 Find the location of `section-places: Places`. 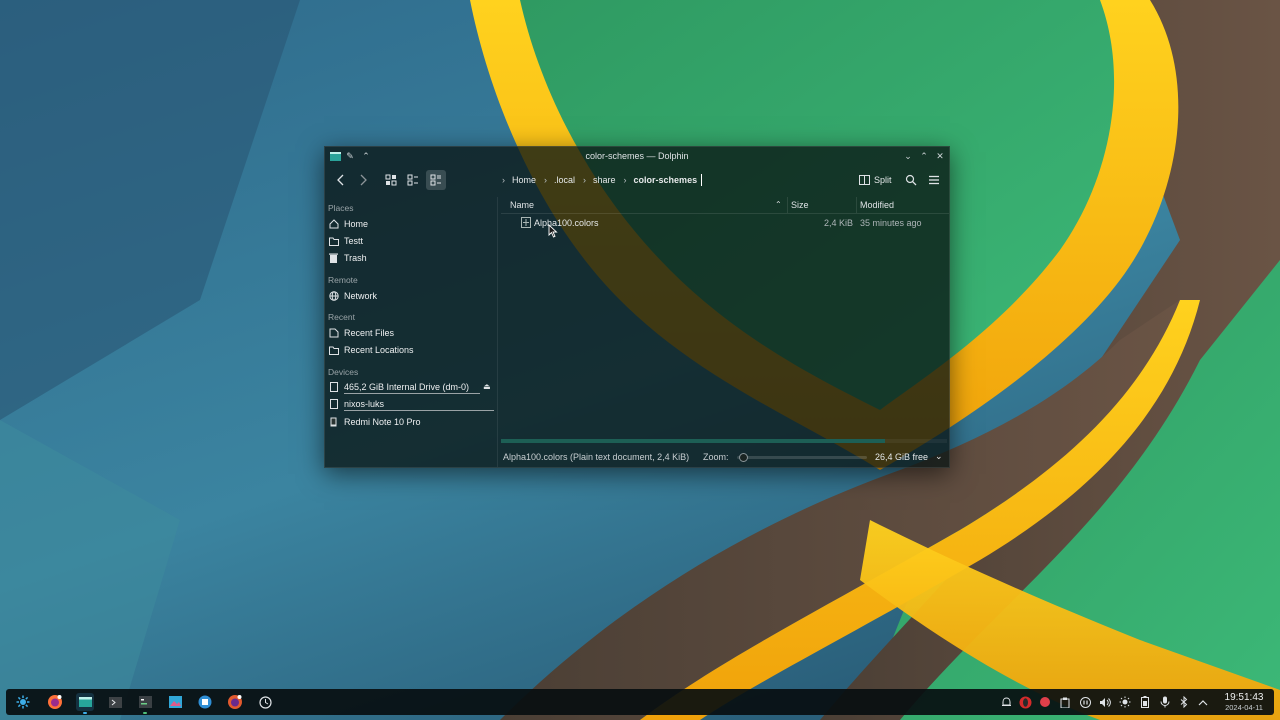

section-places: Places is located at coordinates (341, 208).